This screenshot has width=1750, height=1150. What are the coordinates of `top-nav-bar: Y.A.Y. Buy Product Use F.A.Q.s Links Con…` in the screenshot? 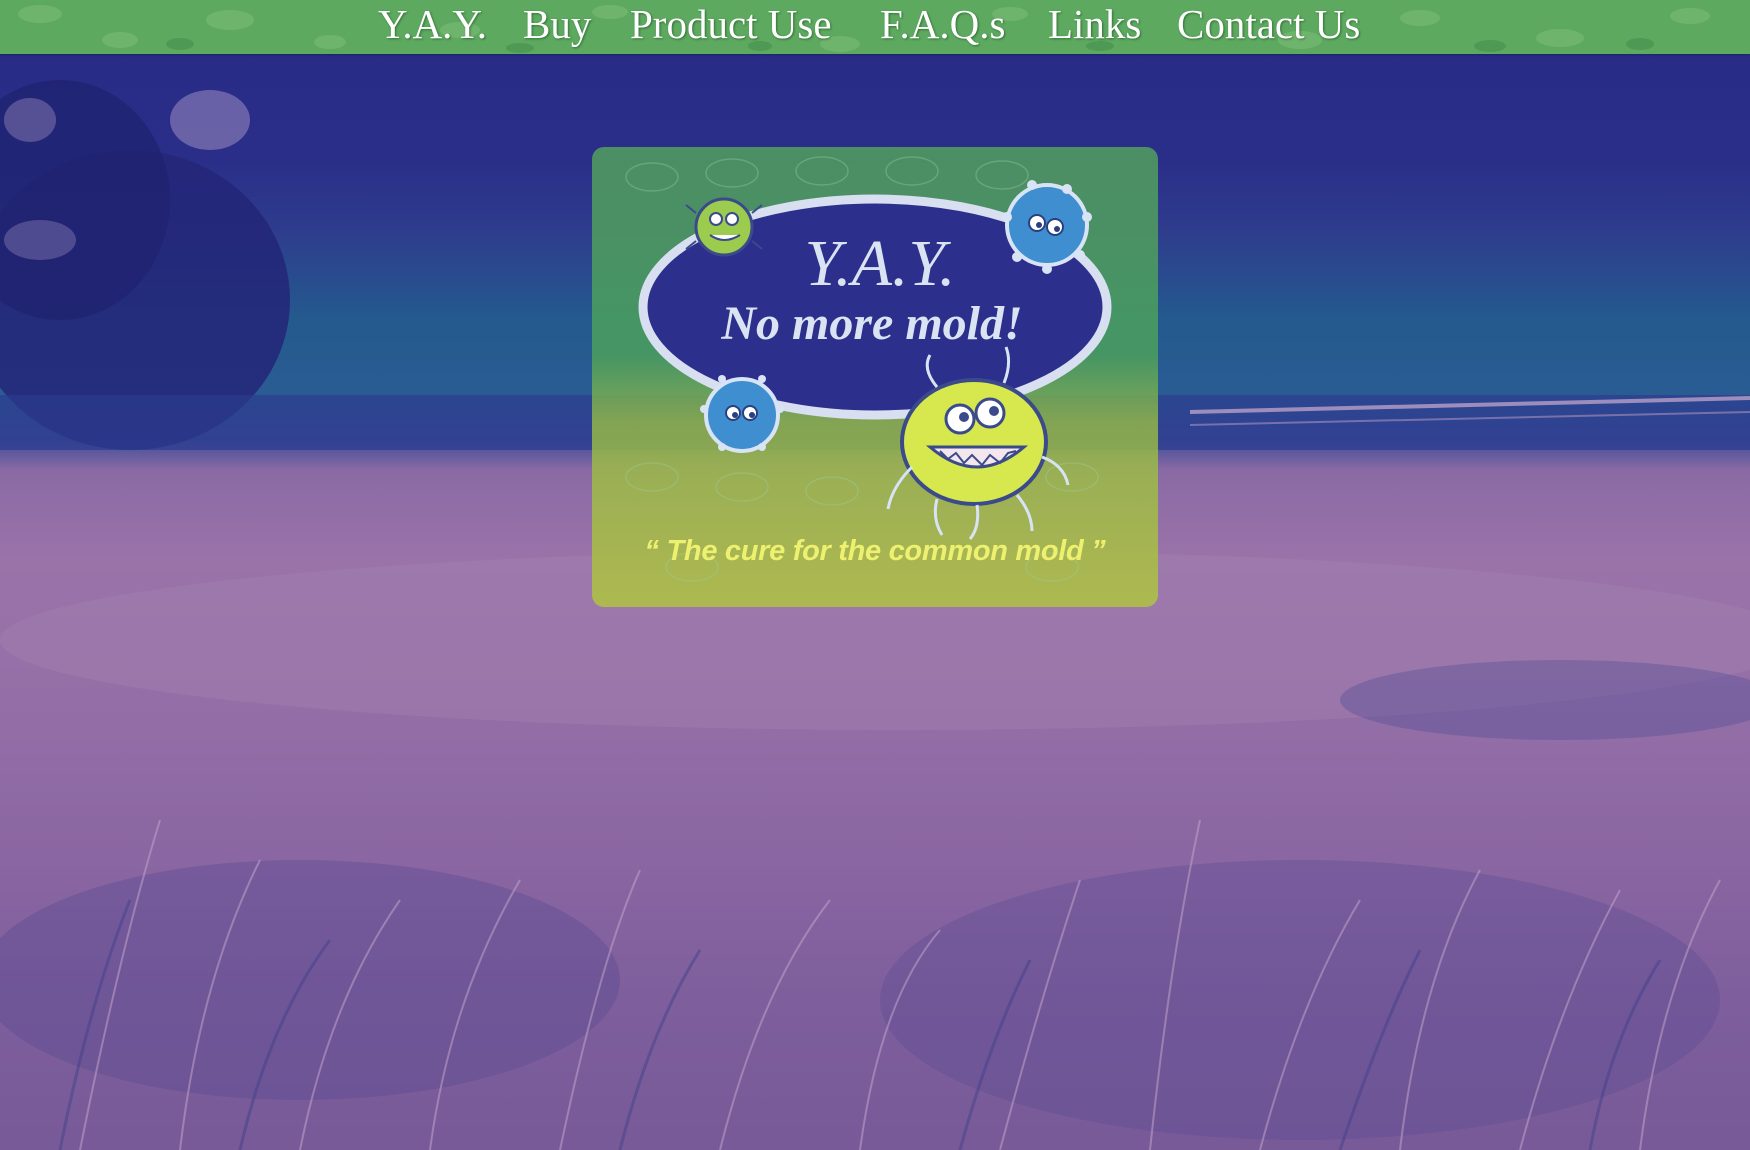 It's located at (875, 27).